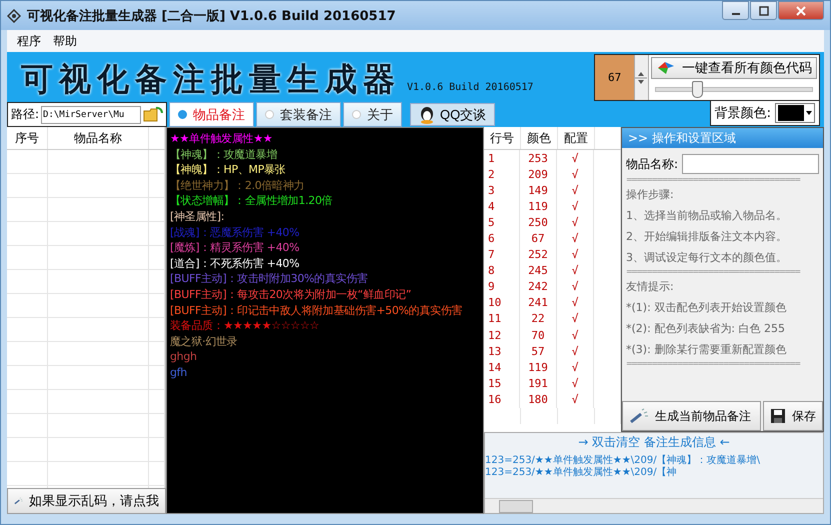 This screenshot has height=525, width=831. What do you see at coordinates (502, 158) in the screenshot?
I see `table-cell: 1` at bounding box center [502, 158].